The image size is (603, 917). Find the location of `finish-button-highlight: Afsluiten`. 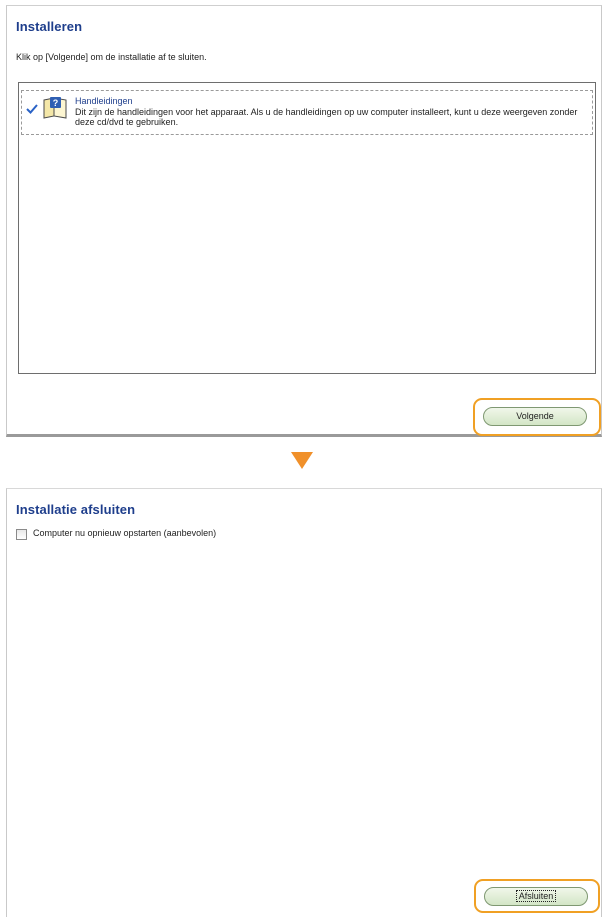

finish-button-highlight: Afsluiten is located at coordinates (537, 896).